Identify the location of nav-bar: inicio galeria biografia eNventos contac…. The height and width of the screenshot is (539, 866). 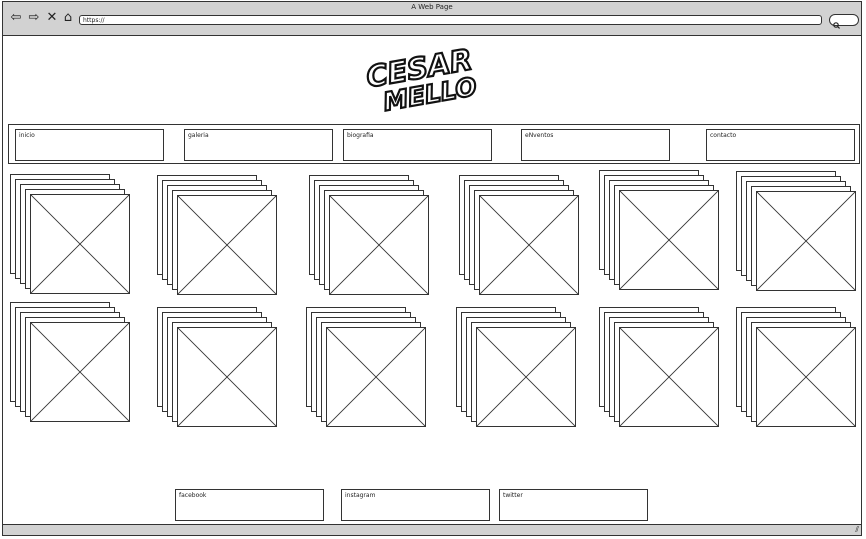
(434, 144).